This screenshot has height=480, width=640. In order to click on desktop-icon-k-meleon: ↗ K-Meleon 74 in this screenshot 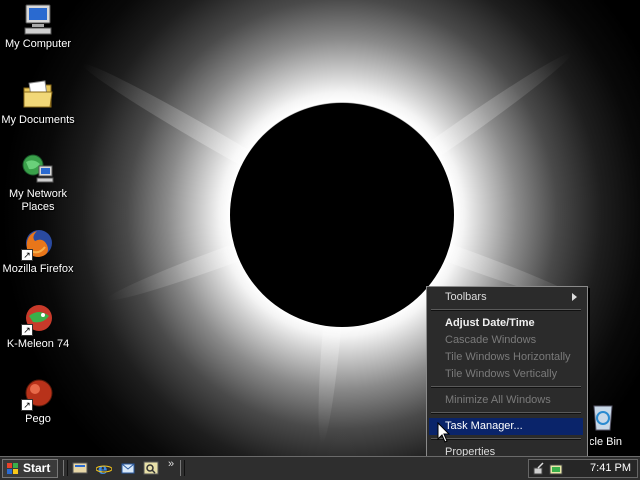, I will do `click(38, 326)`.